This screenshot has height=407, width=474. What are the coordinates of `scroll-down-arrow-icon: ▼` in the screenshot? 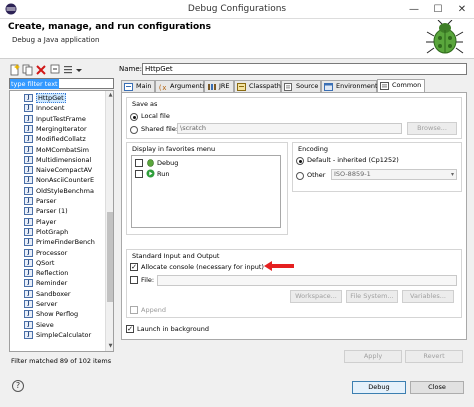 It's located at (109, 346).